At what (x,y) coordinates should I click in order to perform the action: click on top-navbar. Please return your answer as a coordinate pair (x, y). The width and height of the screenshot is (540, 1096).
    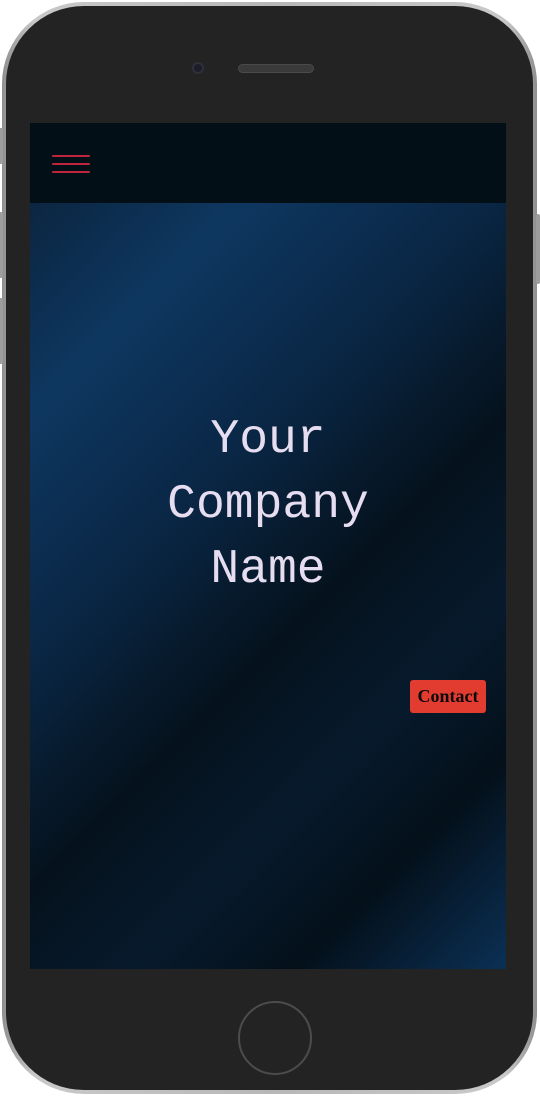
    Looking at the image, I should click on (268, 163).